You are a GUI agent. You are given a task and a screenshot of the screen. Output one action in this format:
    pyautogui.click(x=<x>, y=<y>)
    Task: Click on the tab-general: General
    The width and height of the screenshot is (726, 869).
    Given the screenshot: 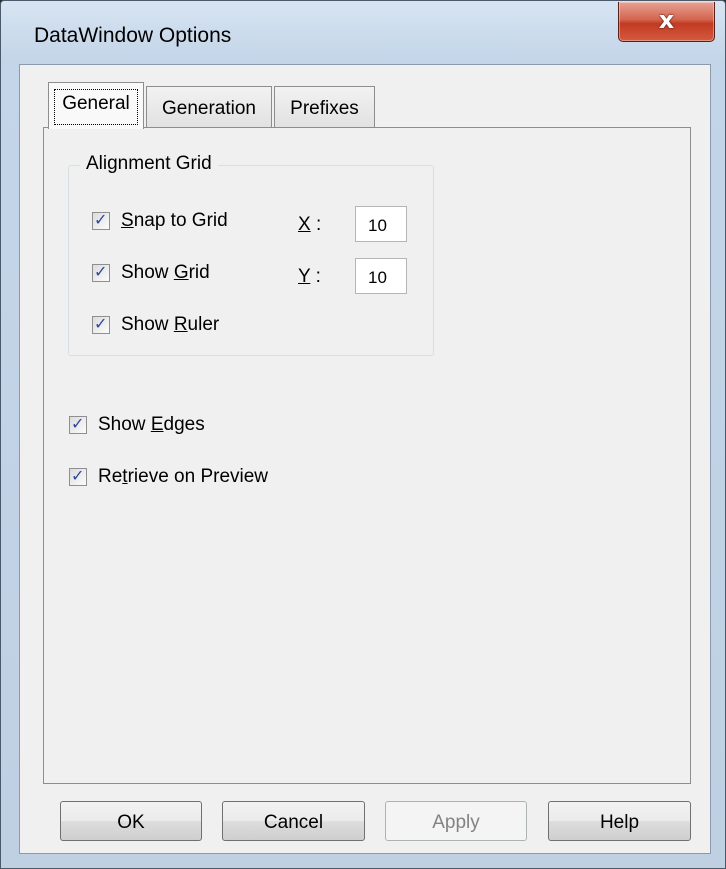 What is the action you would take?
    pyautogui.click(x=96, y=105)
    